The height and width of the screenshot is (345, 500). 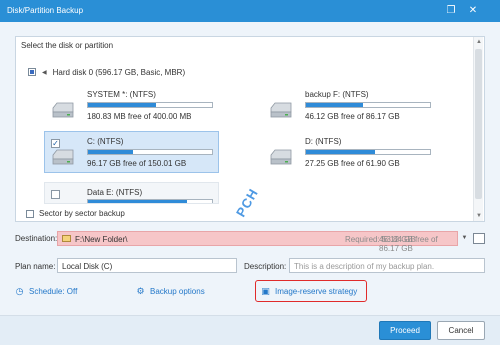 I want to click on scroll-thumb, so click(x=478, y=124).